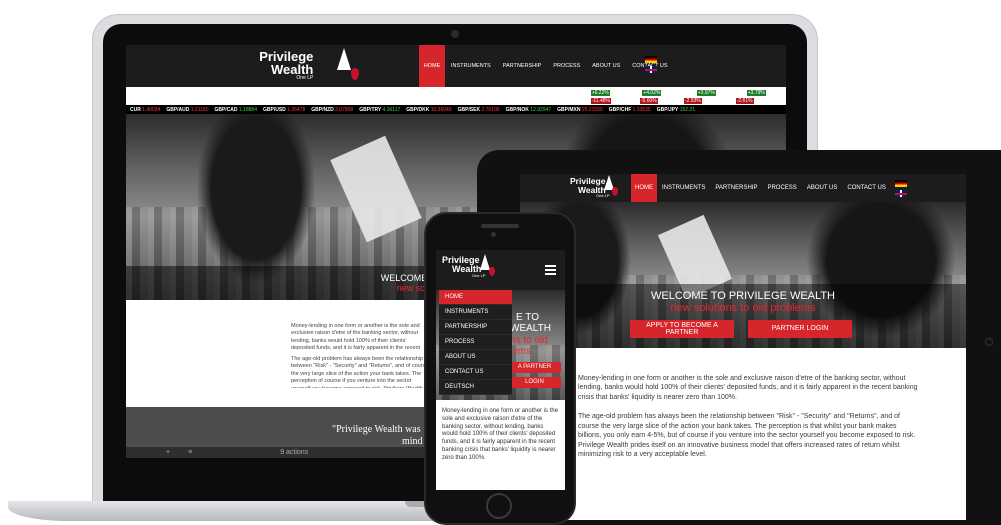  What do you see at coordinates (522, 93) in the screenshot?
I see `gainers-title: Top 10 Gainers, powered by TC2000.com` at bounding box center [522, 93].